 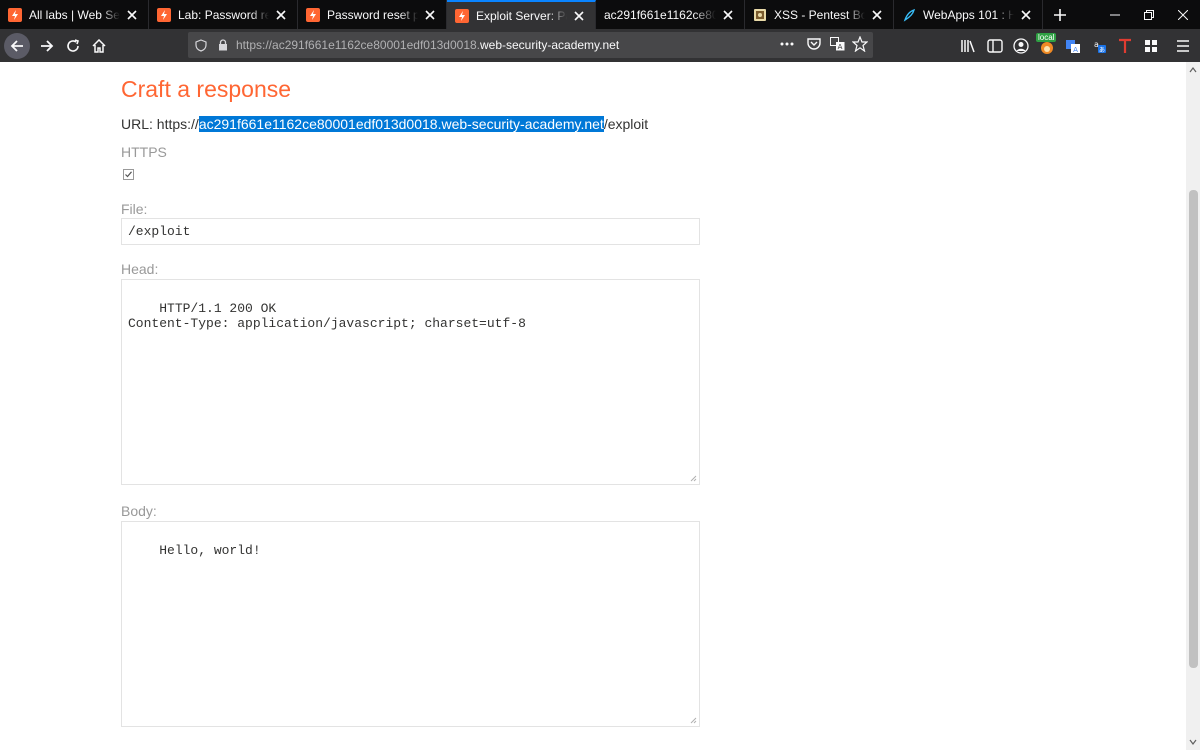 What do you see at coordinates (210, 550) in the screenshot?
I see `body-text: Hello, world!` at bounding box center [210, 550].